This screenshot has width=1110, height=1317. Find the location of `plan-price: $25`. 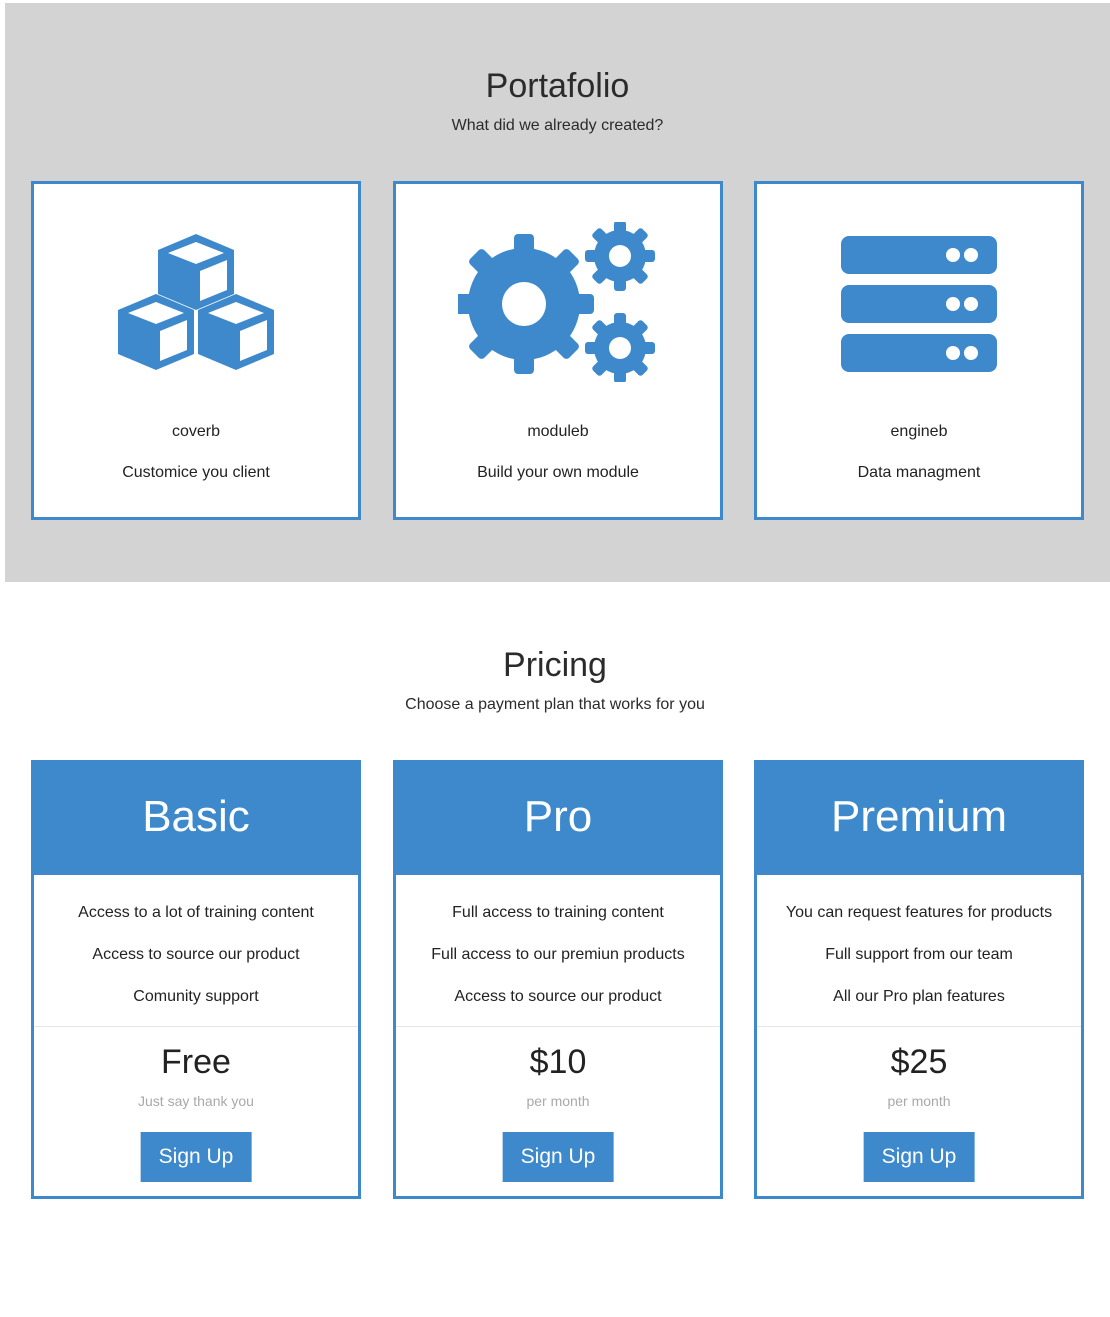

plan-price: $25 is located at coordinates (919, 1062).